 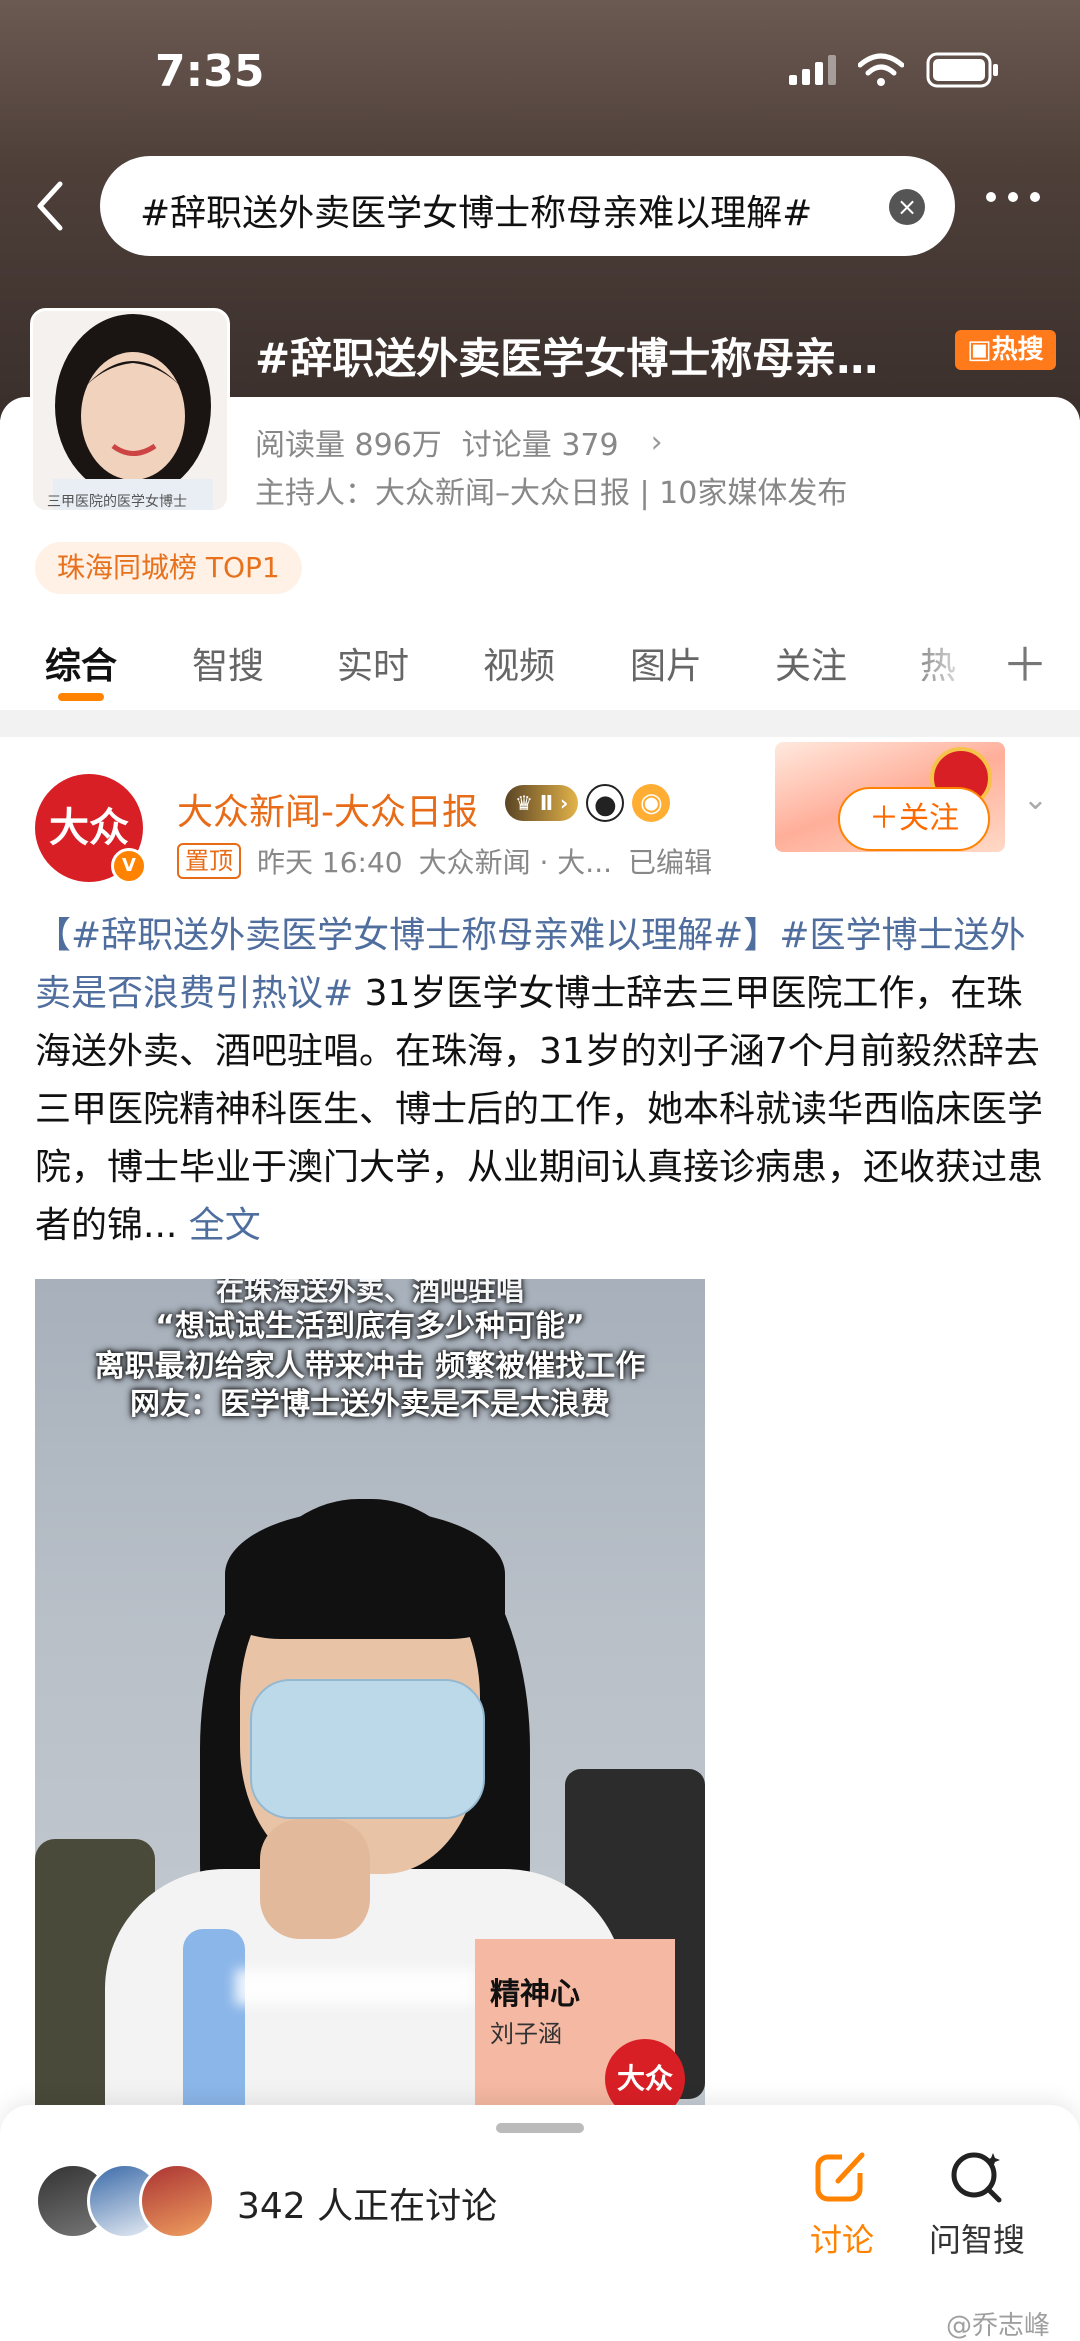 What do you see at coordinates (315, 1879) in the screenshot?
I see `hand-shape` at bounding box center [315, 1879].